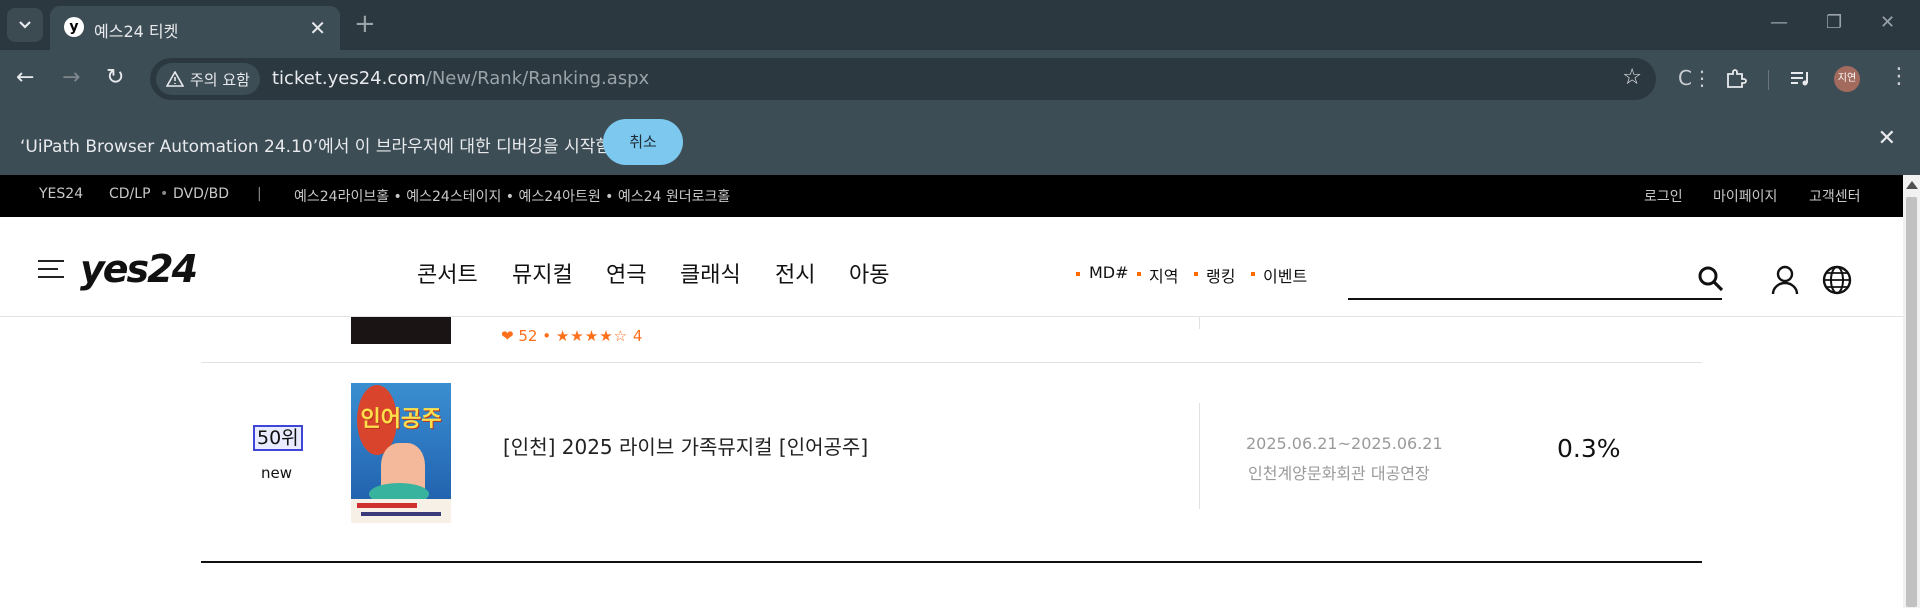 The image size is (1920, 608). I want to click on security-warning-chip: 주의 요함, so click(208, 79).